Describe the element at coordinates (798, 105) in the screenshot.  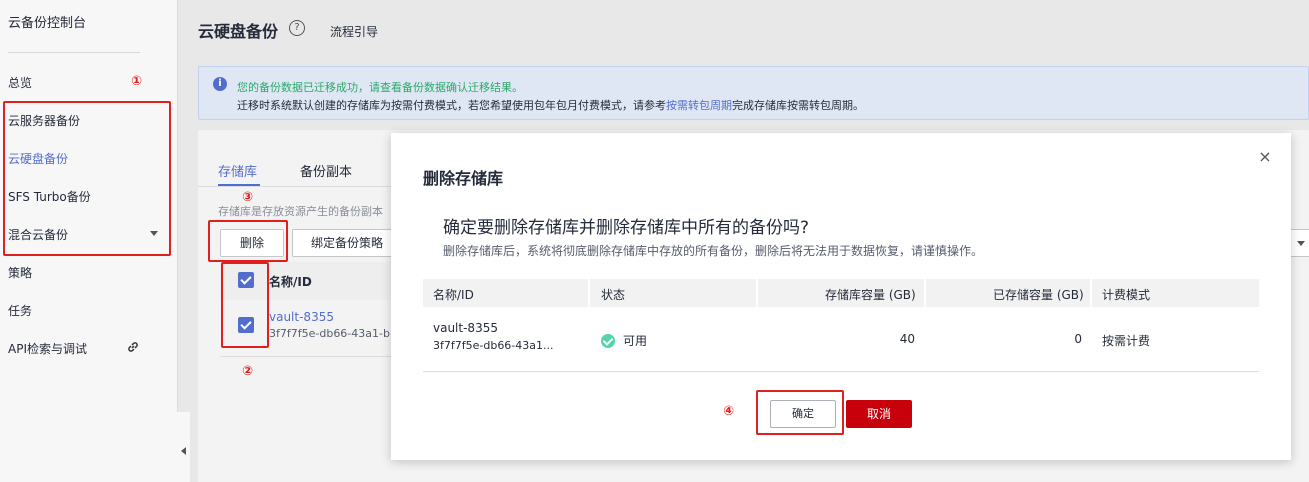
I see `notice-text: 完成存储库按需转包周期。` at that location.